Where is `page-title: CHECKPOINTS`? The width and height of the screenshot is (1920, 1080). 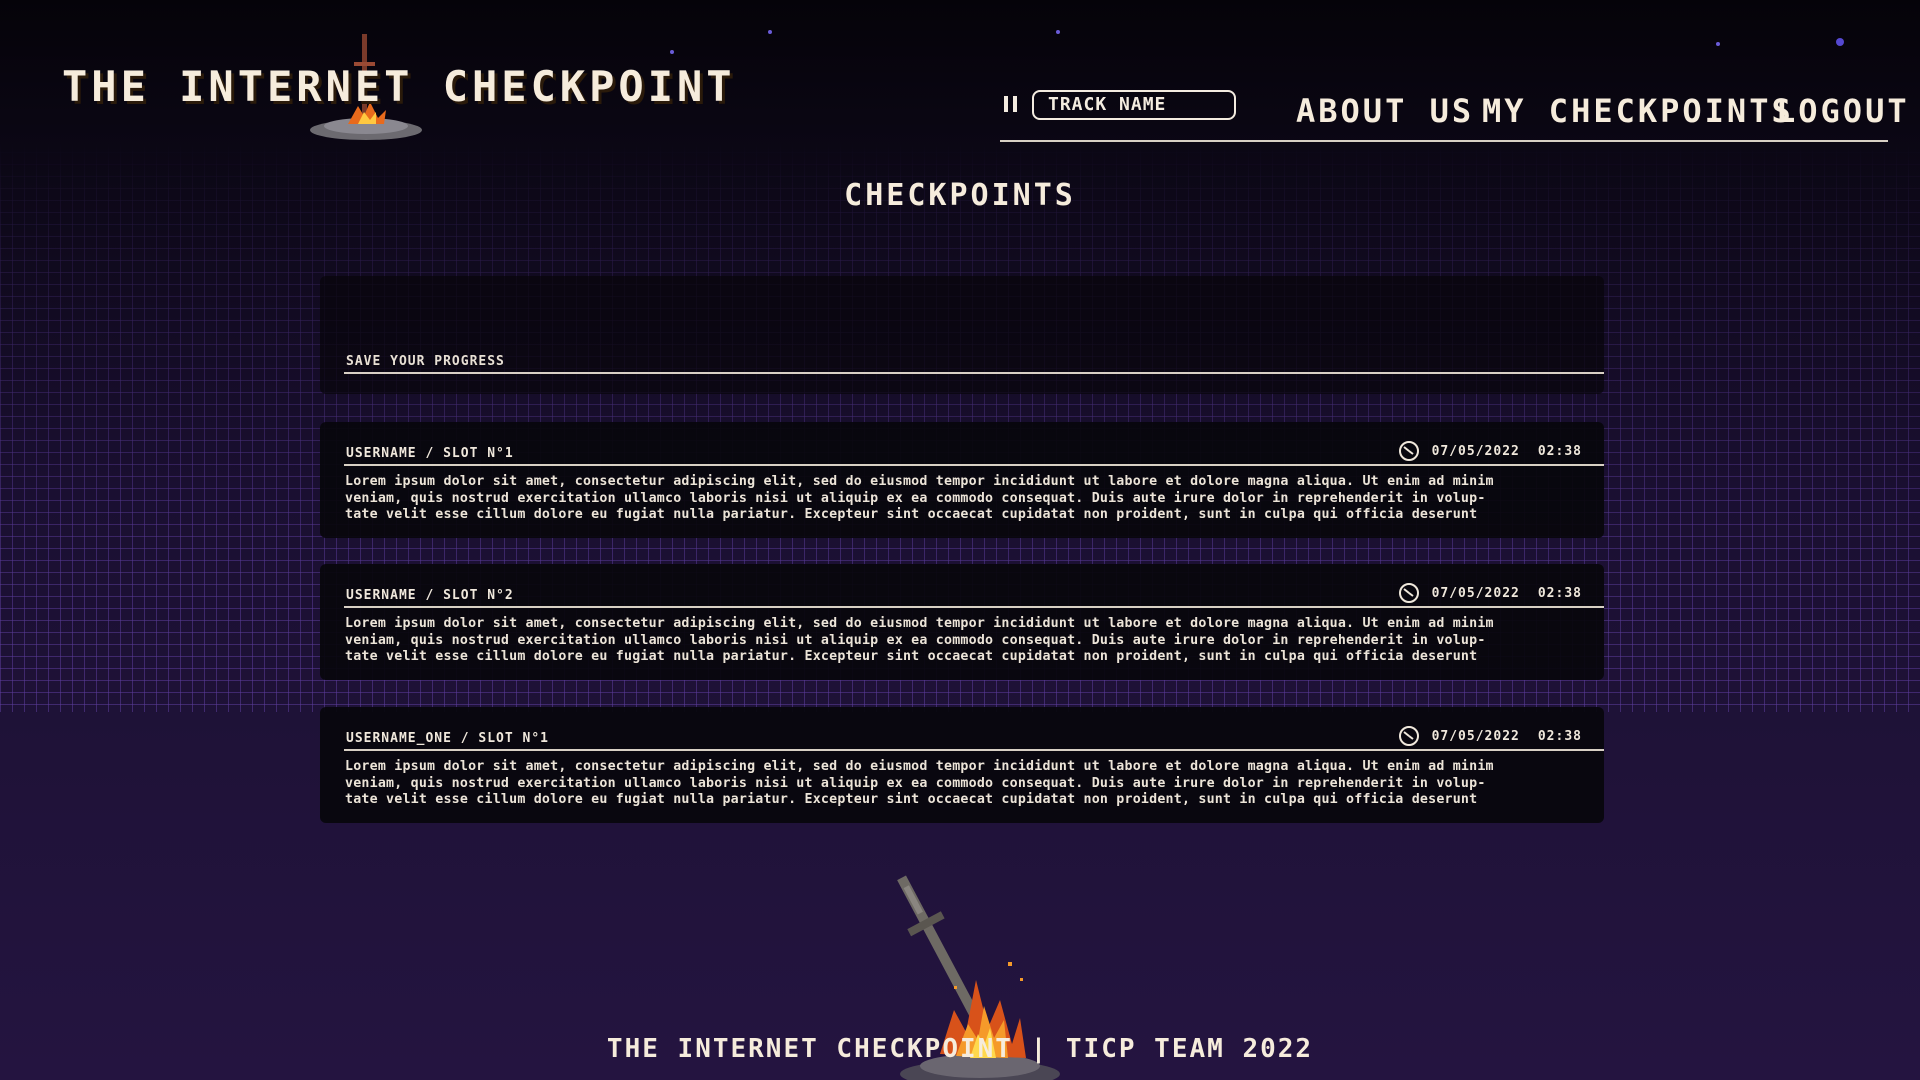 page-title: CHECKPOINTS is located at coordinates (960, 195).